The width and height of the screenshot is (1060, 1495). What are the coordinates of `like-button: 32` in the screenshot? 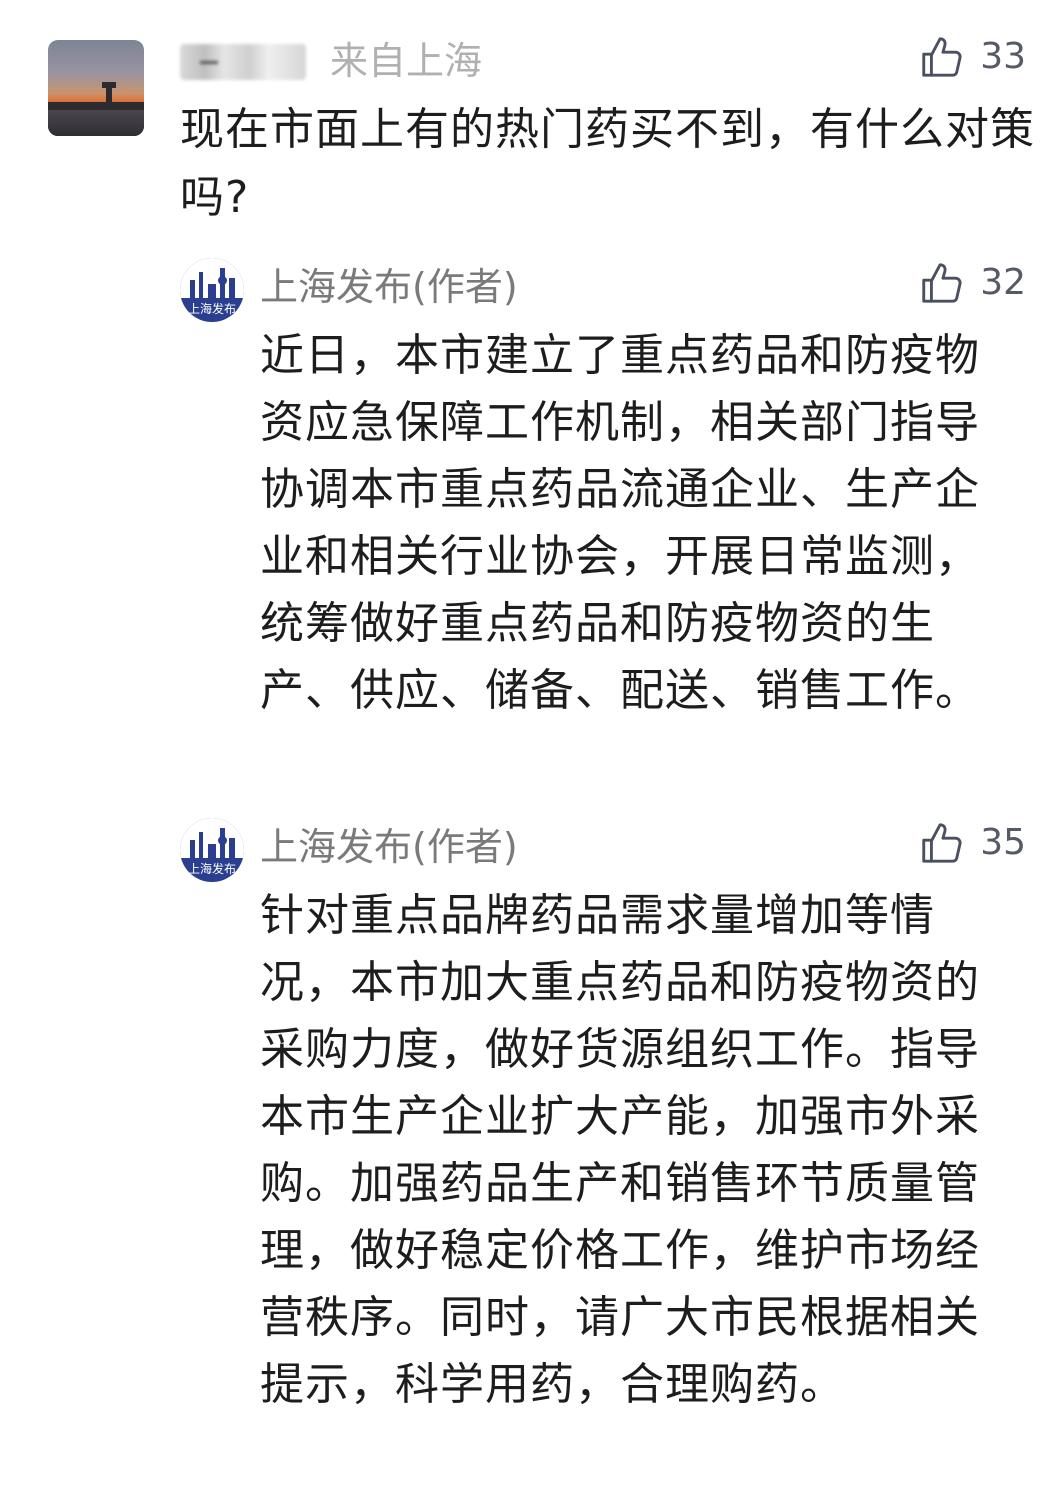 It's located at (972, 283).